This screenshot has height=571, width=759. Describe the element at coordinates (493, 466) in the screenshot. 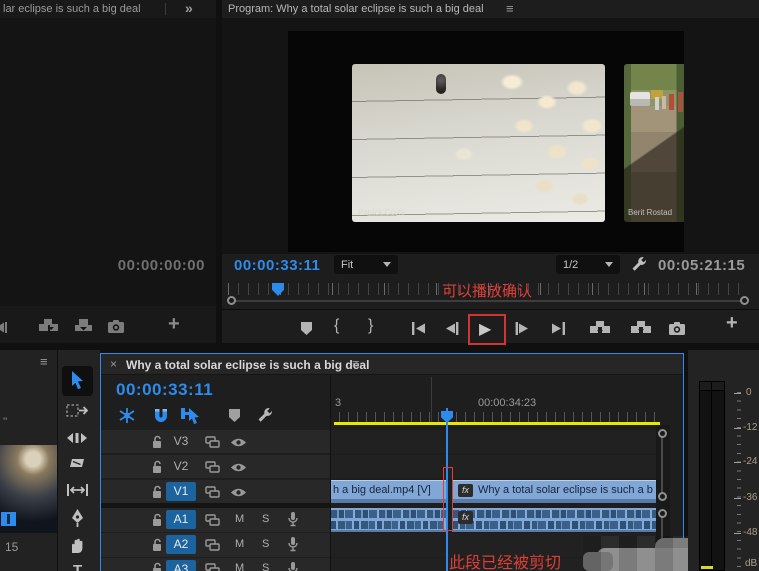

I see `track-content-v2` at that location.